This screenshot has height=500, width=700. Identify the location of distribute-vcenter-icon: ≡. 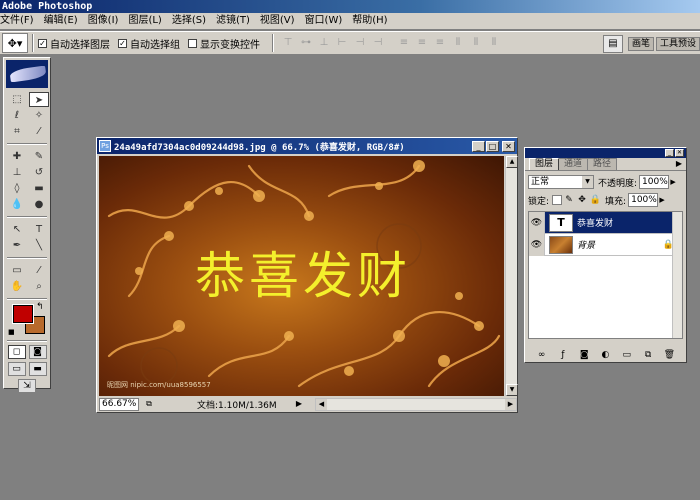
(422, 43).